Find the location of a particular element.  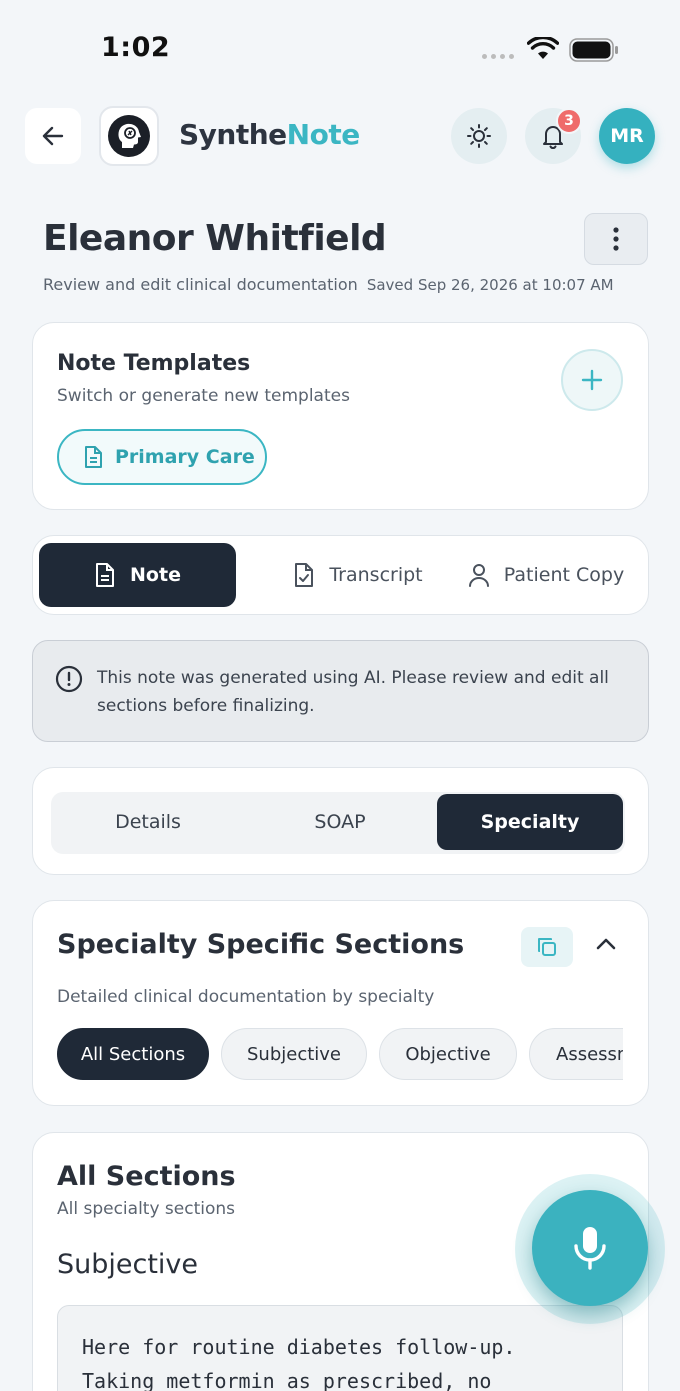

brand-name: SyntheNote is located at coordinates (269, 134).